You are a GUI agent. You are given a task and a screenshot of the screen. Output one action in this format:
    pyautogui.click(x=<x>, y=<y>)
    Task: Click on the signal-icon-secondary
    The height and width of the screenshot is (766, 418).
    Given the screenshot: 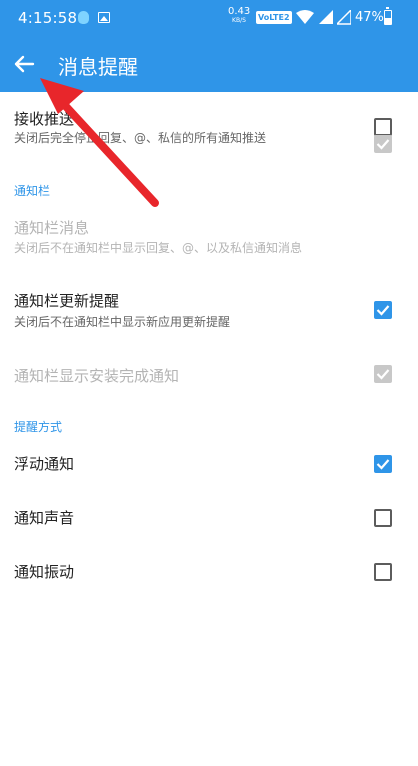 What is the action you would take?
    pyautogui.click(x=344, y=17)
    